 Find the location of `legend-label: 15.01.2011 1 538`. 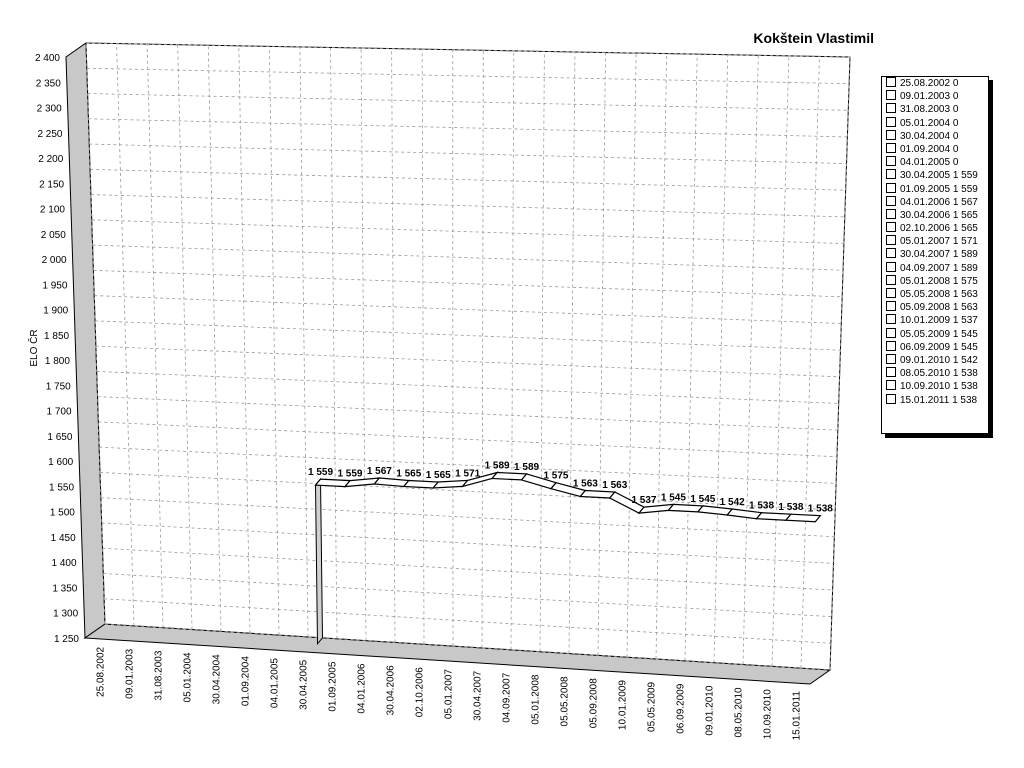

legend-label: 15.01.2011 1 538 is located at coordinates (939, 400).